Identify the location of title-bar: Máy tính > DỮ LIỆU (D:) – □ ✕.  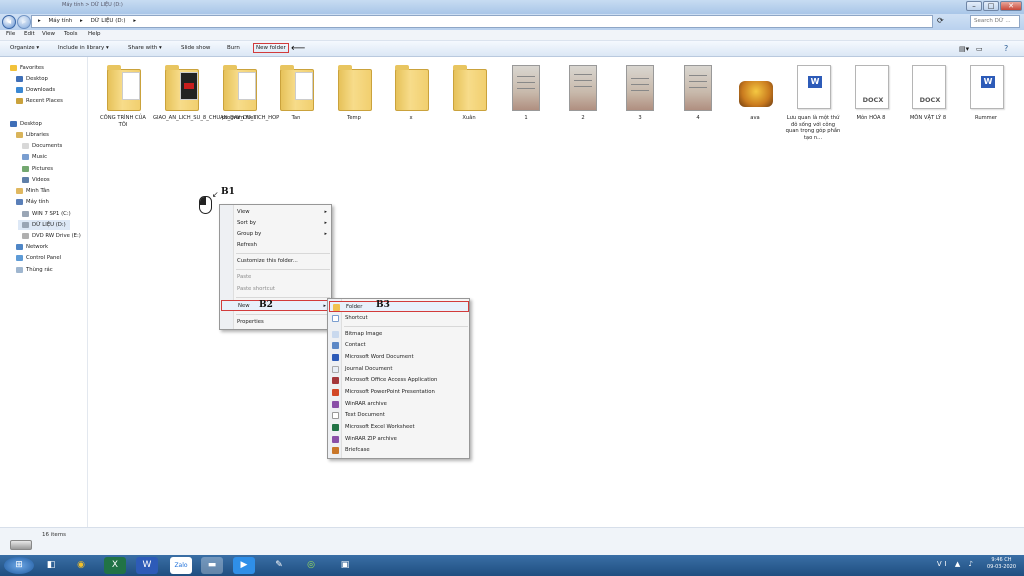
(512, 7).